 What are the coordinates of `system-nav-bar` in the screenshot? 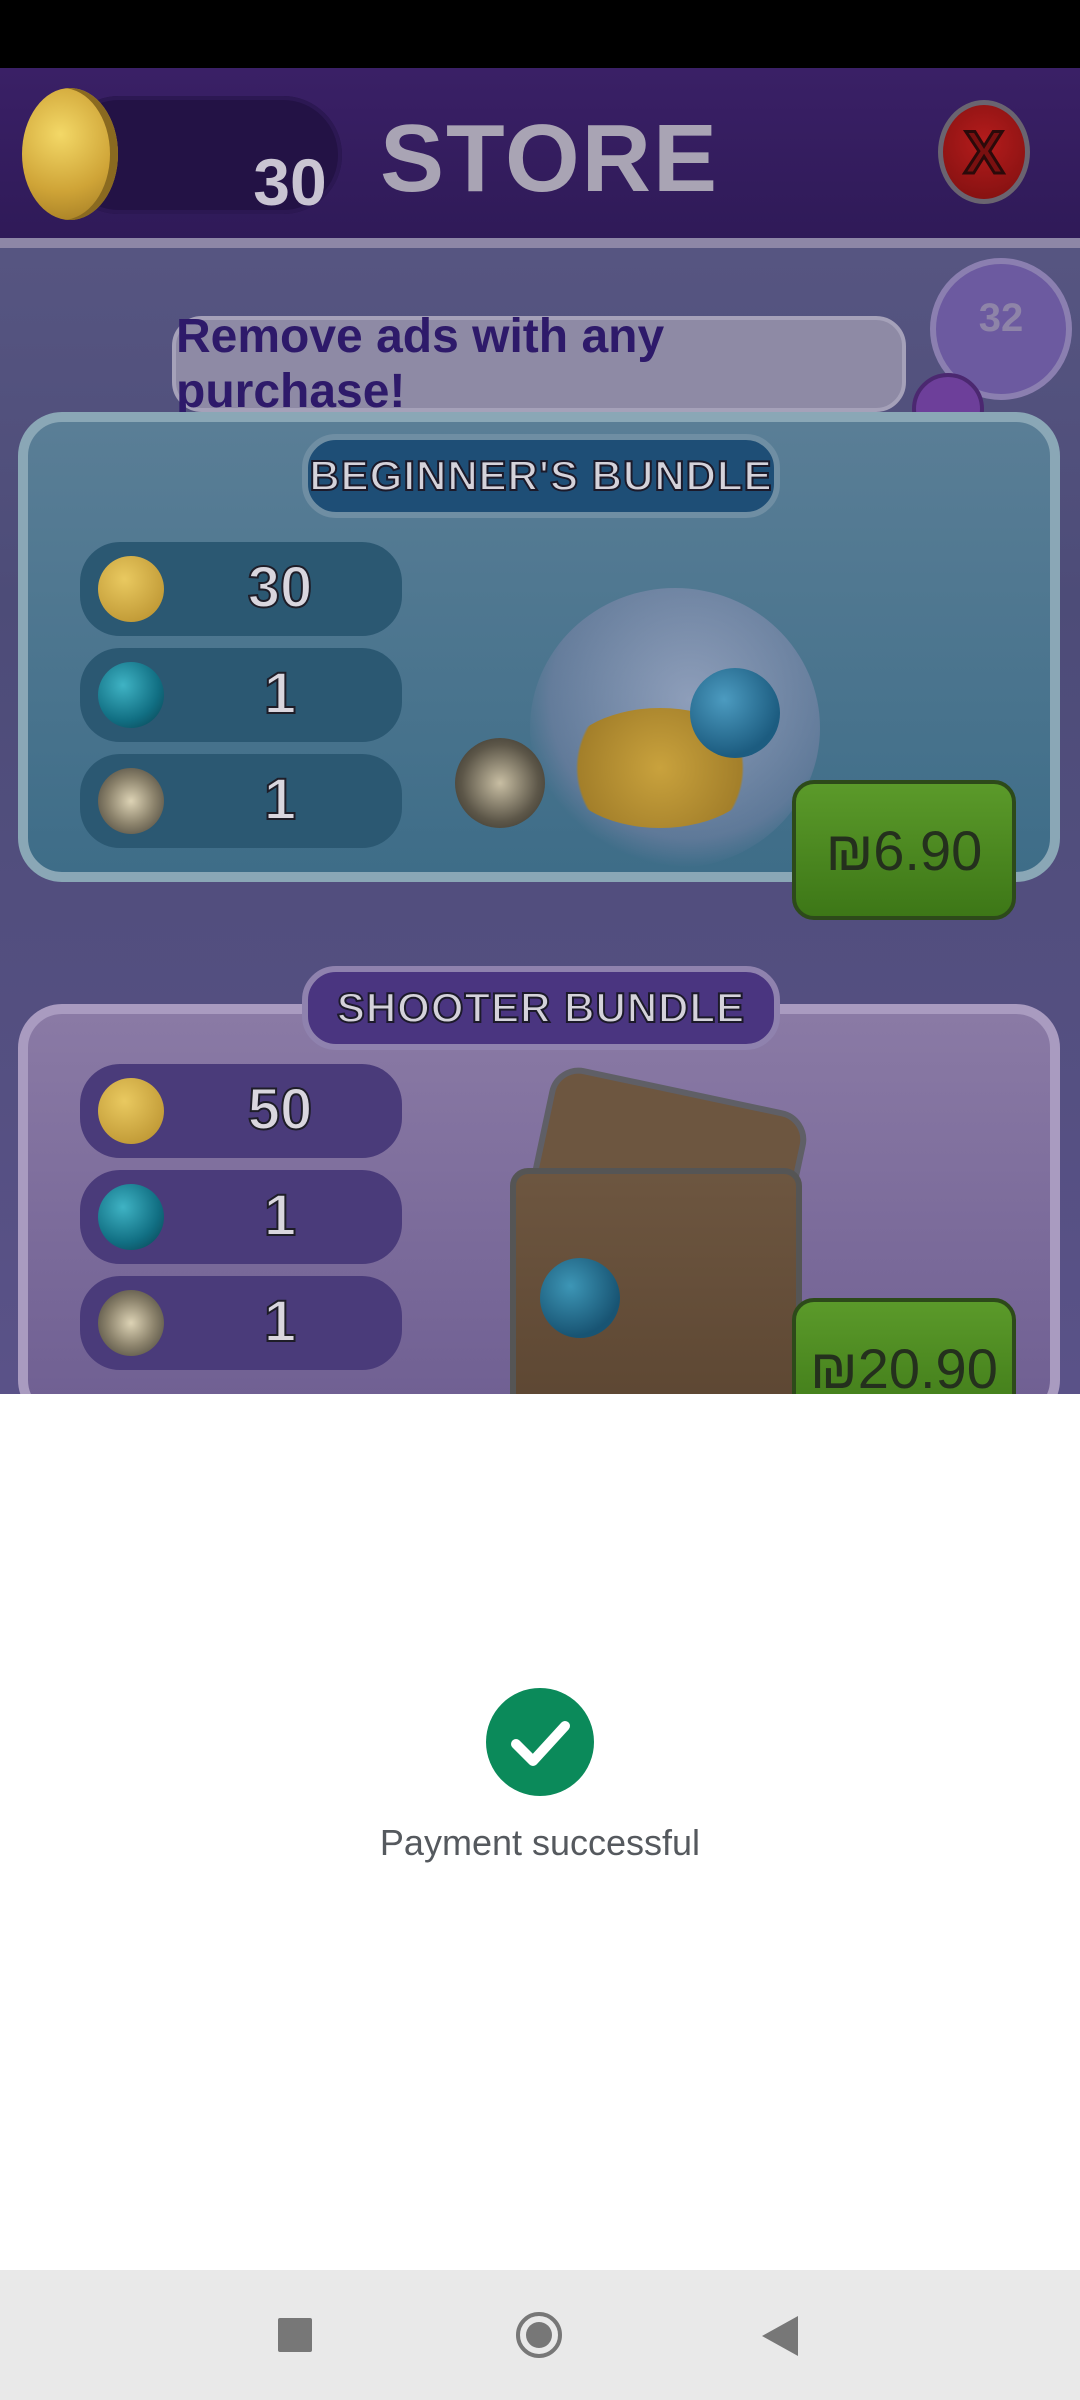 It's located at (540, 2335).